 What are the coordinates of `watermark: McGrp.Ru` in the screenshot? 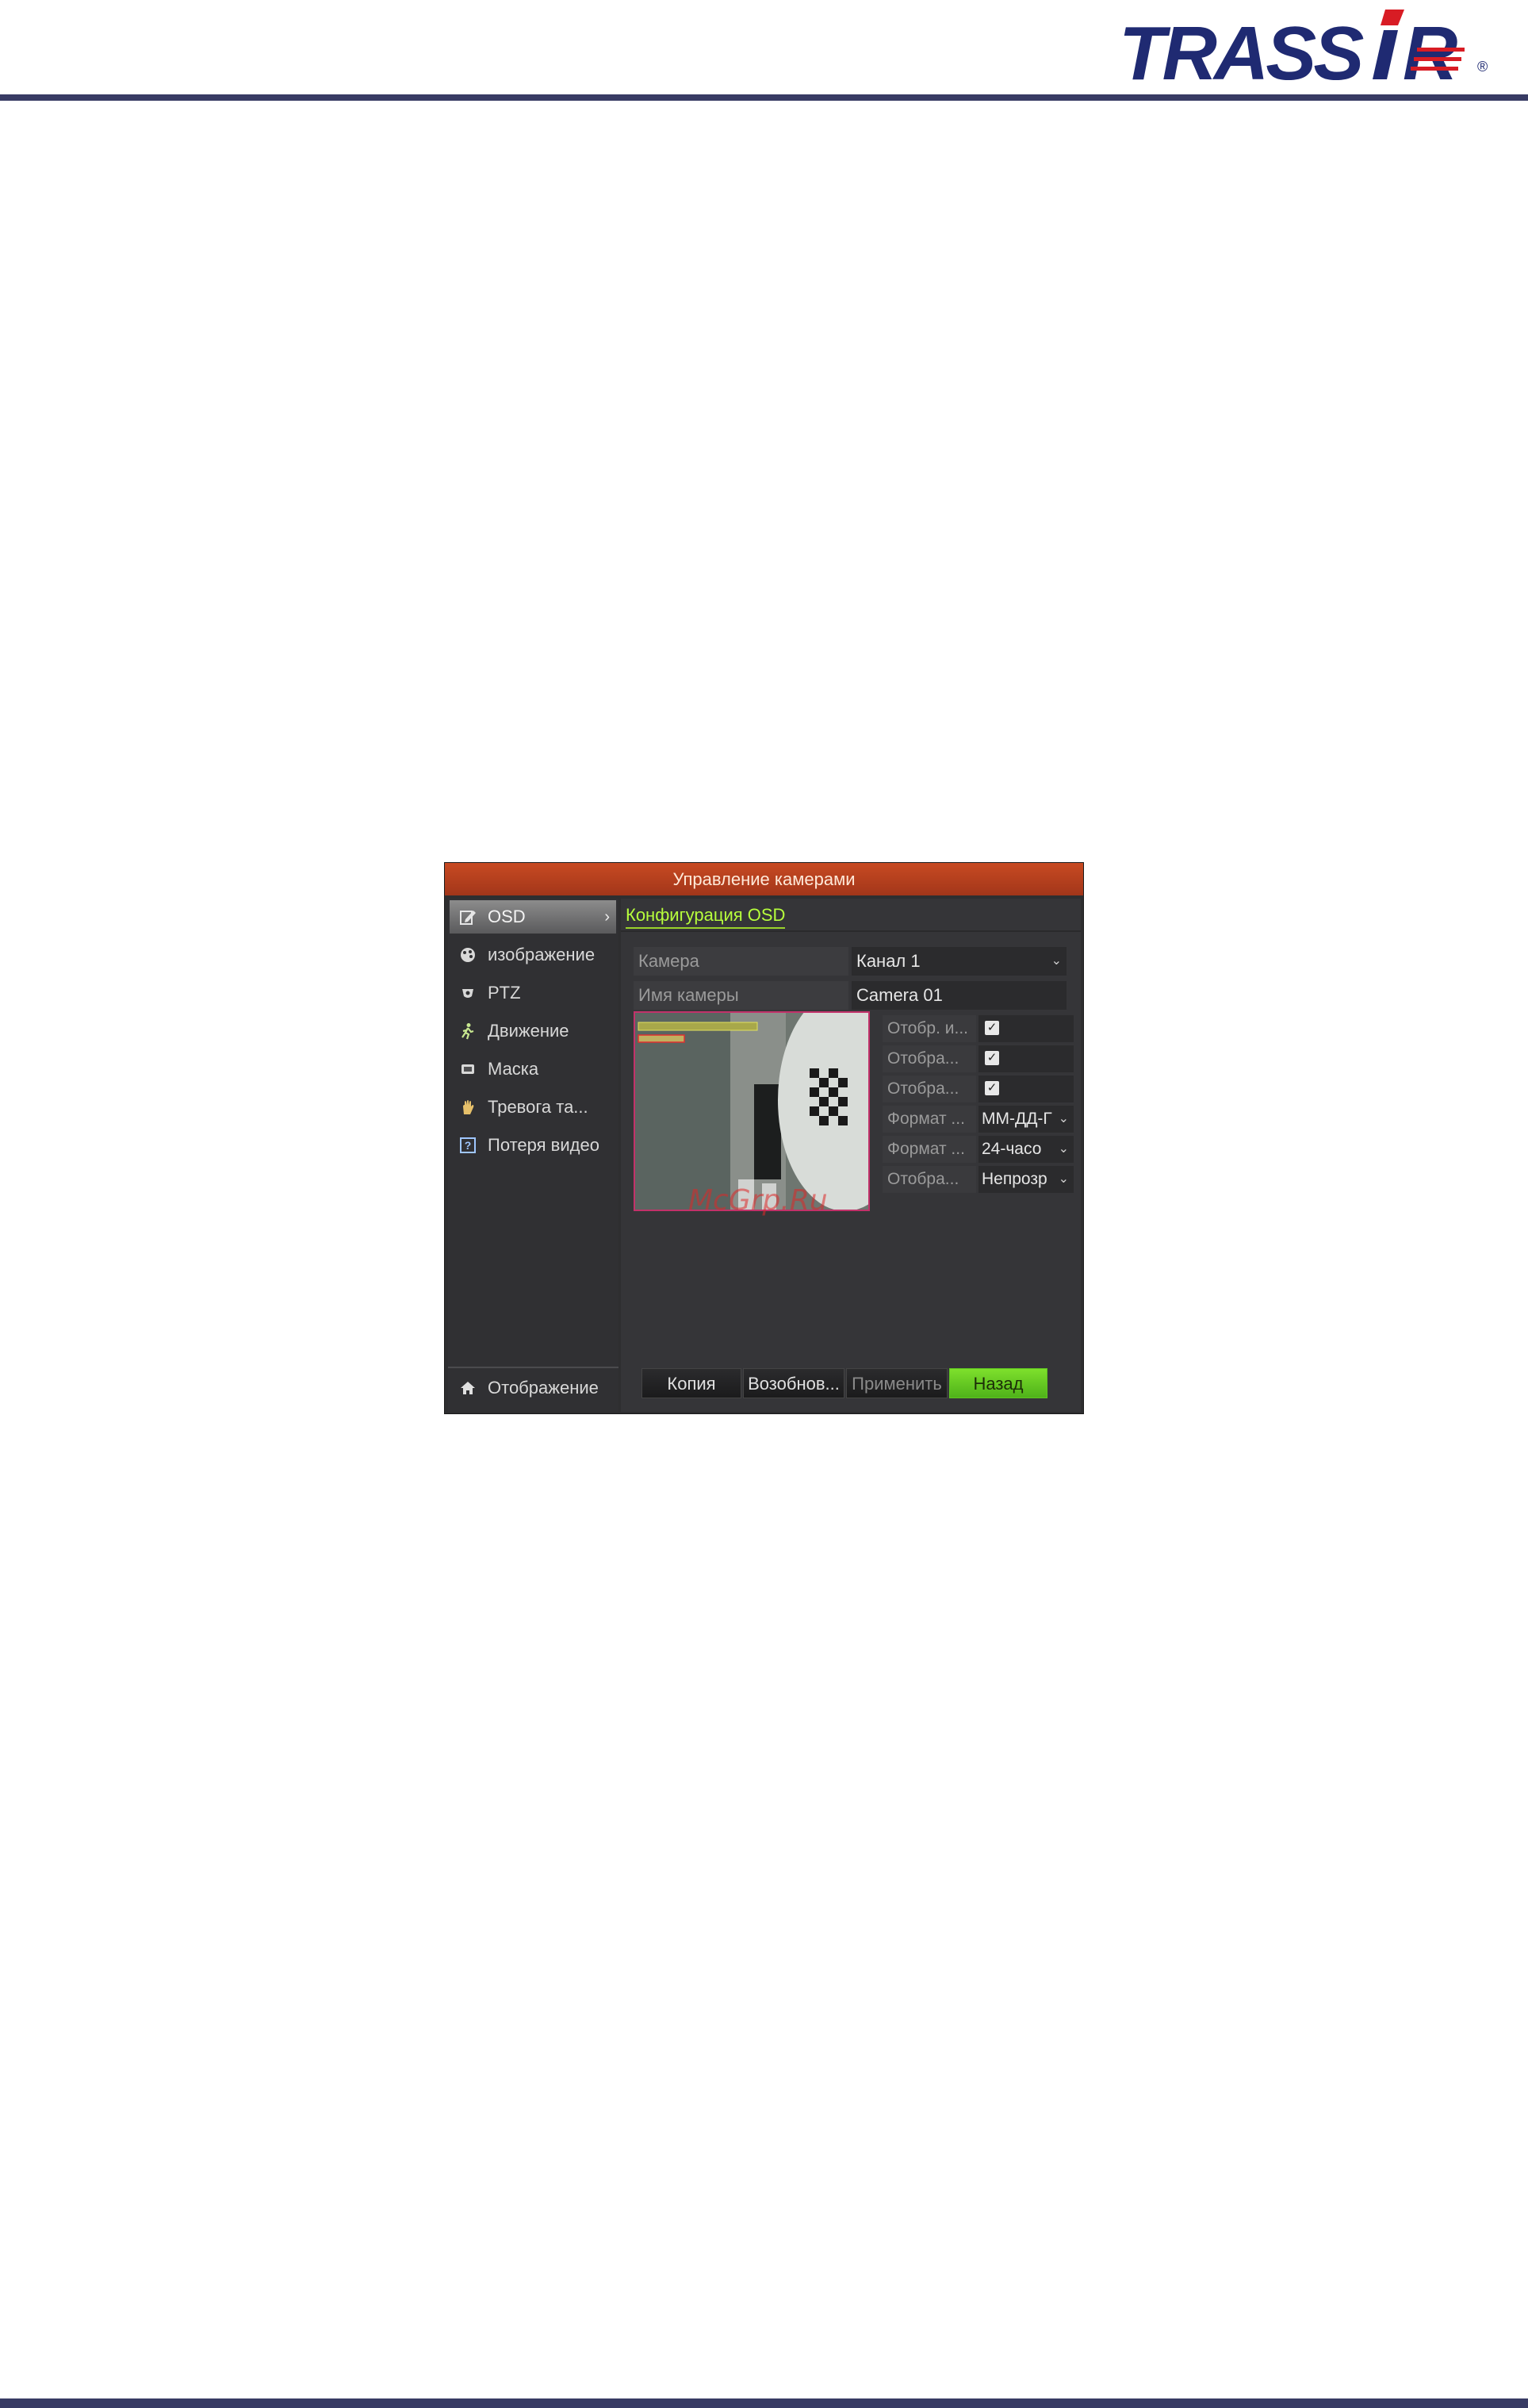 It's located at (758, 1200).